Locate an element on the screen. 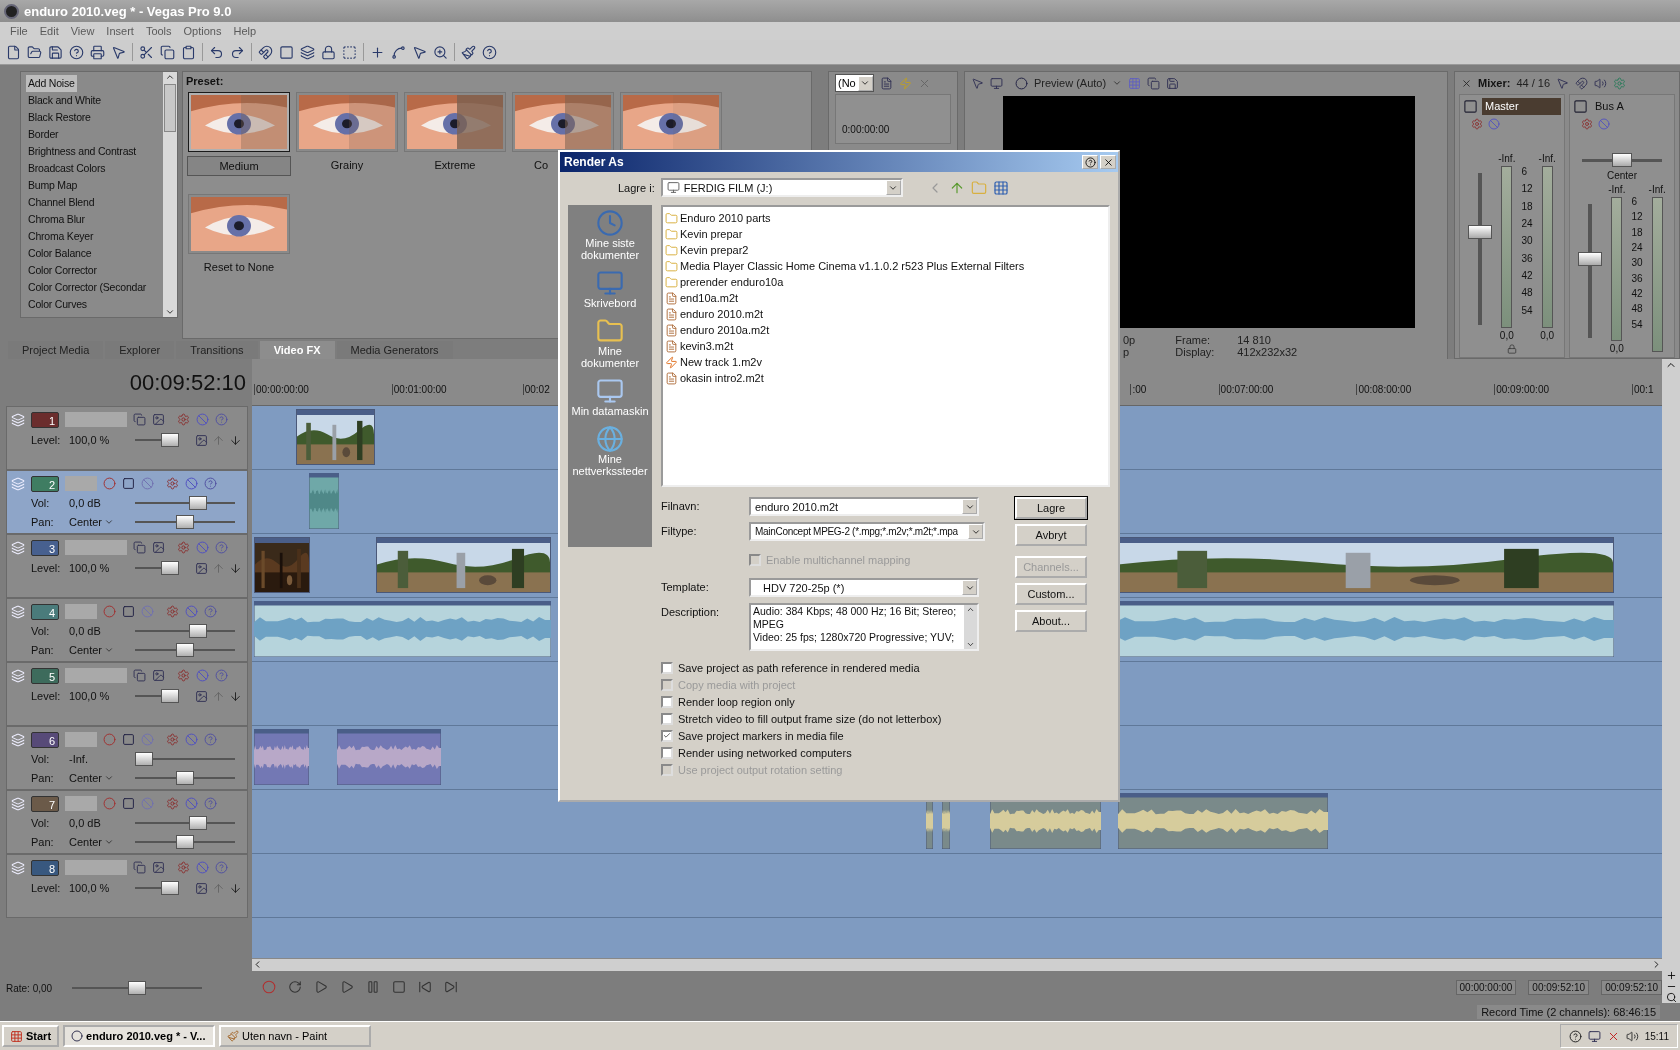 The width and height of the screenshot is (1680, 1050). view-menu-icon is located at coordinates (1000, 187).